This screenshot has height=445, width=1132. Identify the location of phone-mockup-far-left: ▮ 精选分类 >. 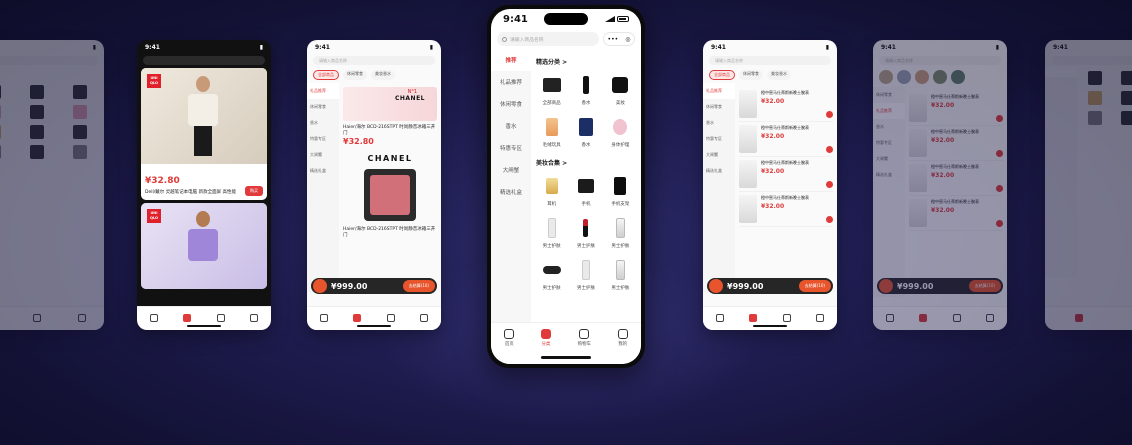
(52, 185).